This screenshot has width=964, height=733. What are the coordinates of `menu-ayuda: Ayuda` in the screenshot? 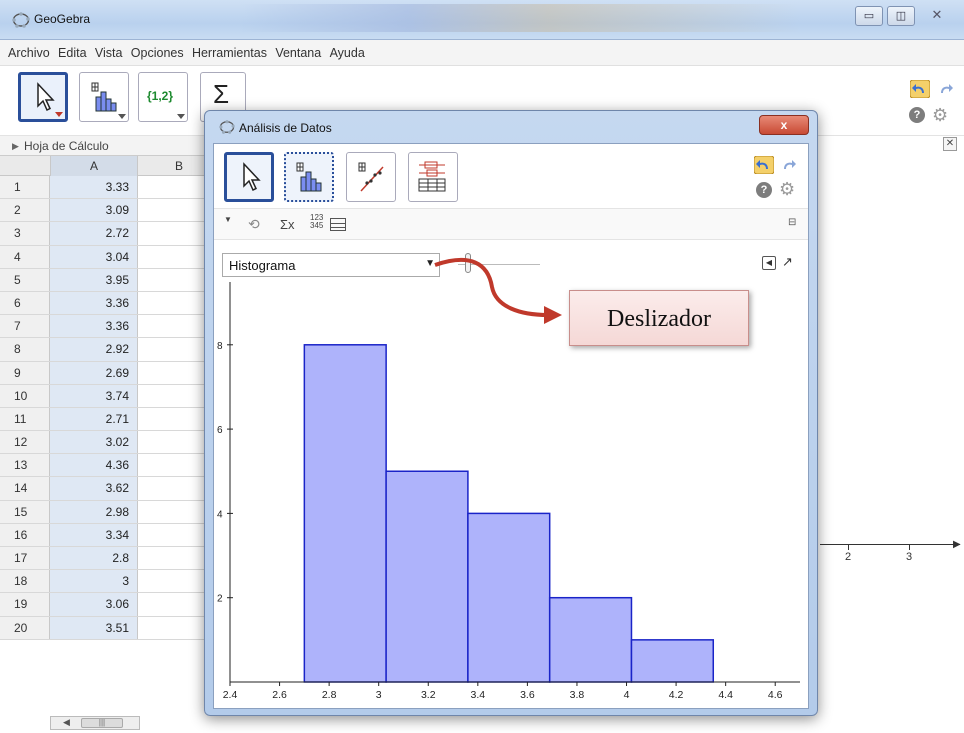 It's located at (347, 53).